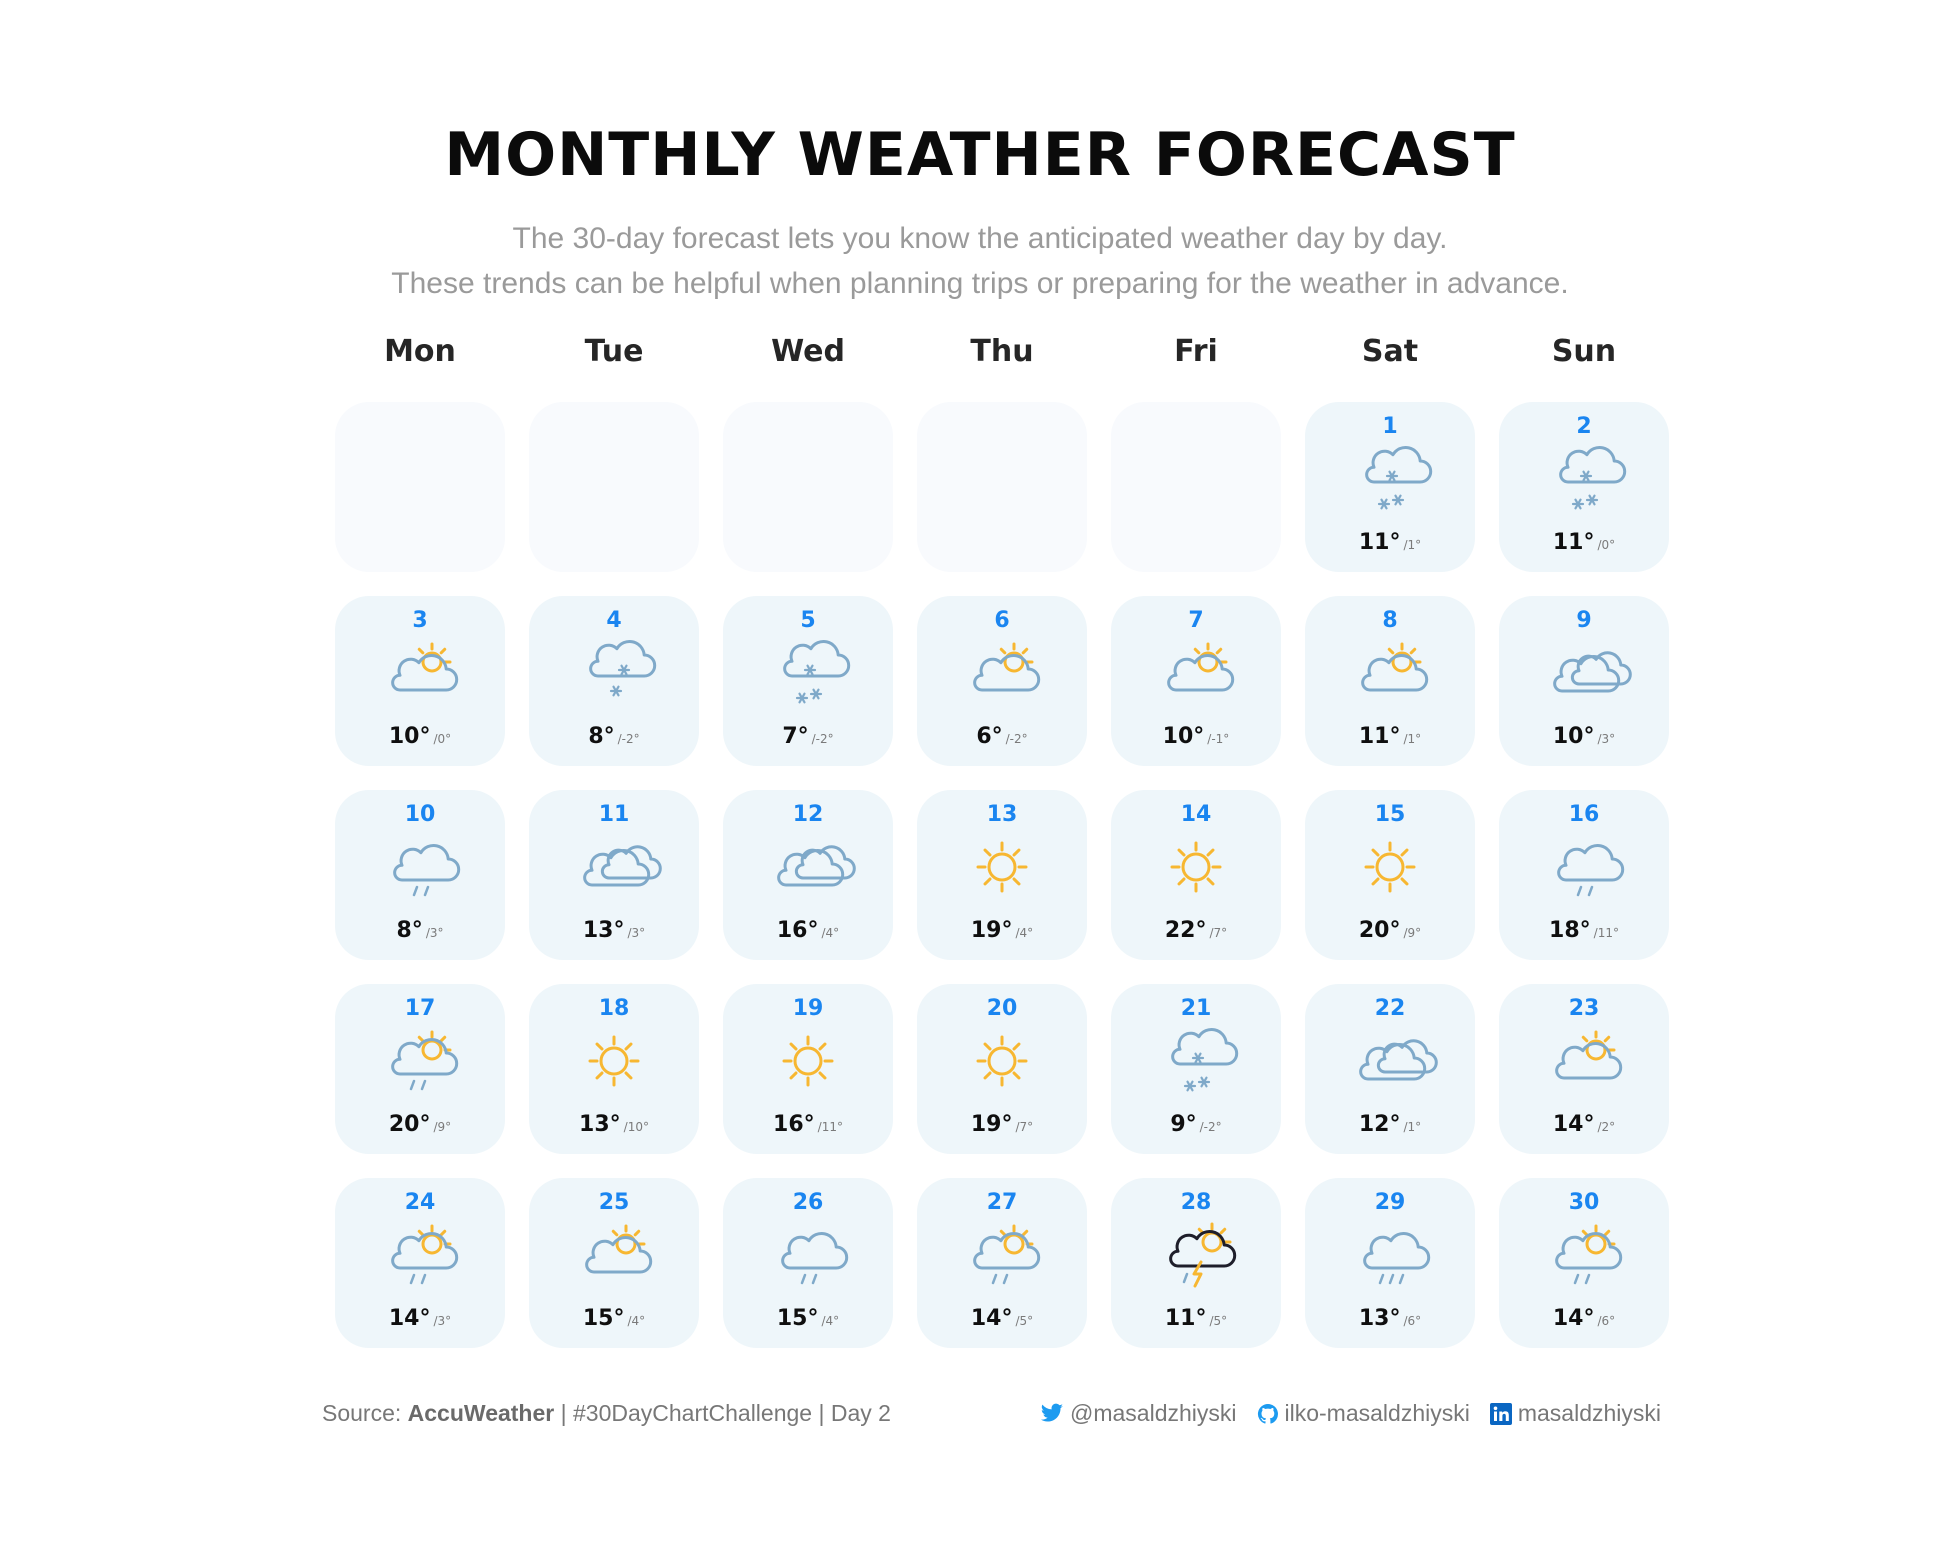  I want to click on rain-icon, so click(1591, 870).